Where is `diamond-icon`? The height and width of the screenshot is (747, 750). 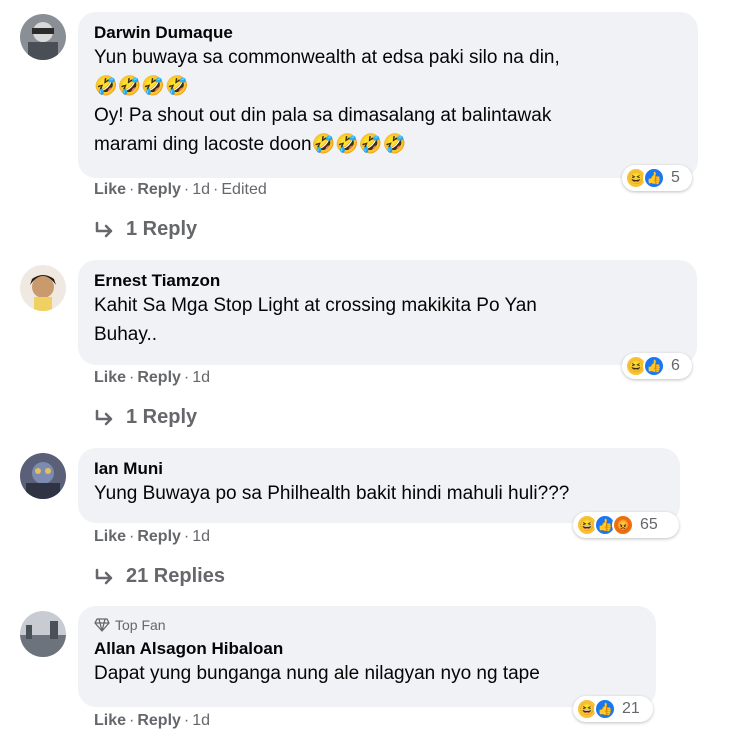
diamond-icon is located at coordinates (102, 625).